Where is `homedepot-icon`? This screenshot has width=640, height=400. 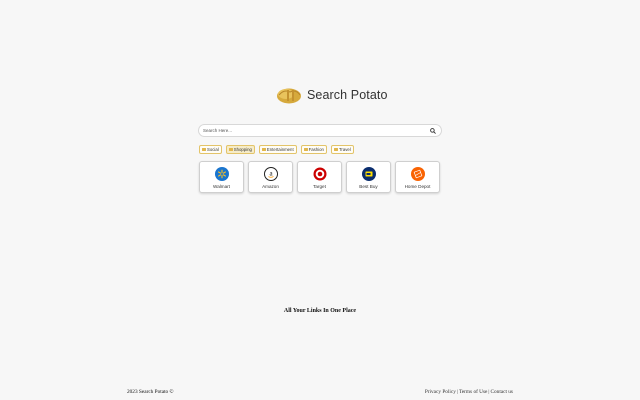
homedepot-icon is located at coordinates (417, 174).